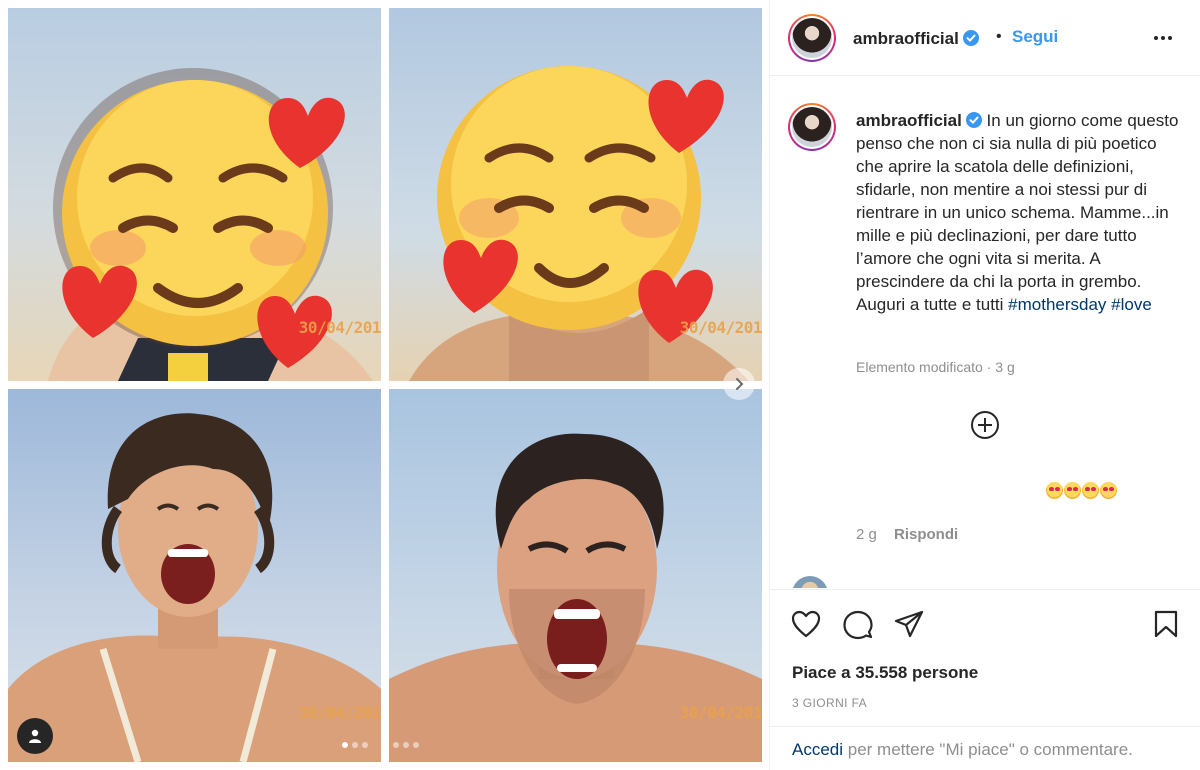  Describe the element at coordinates (906, 38) in the screenshot. I see `username-text: ambraofficial` at that location.